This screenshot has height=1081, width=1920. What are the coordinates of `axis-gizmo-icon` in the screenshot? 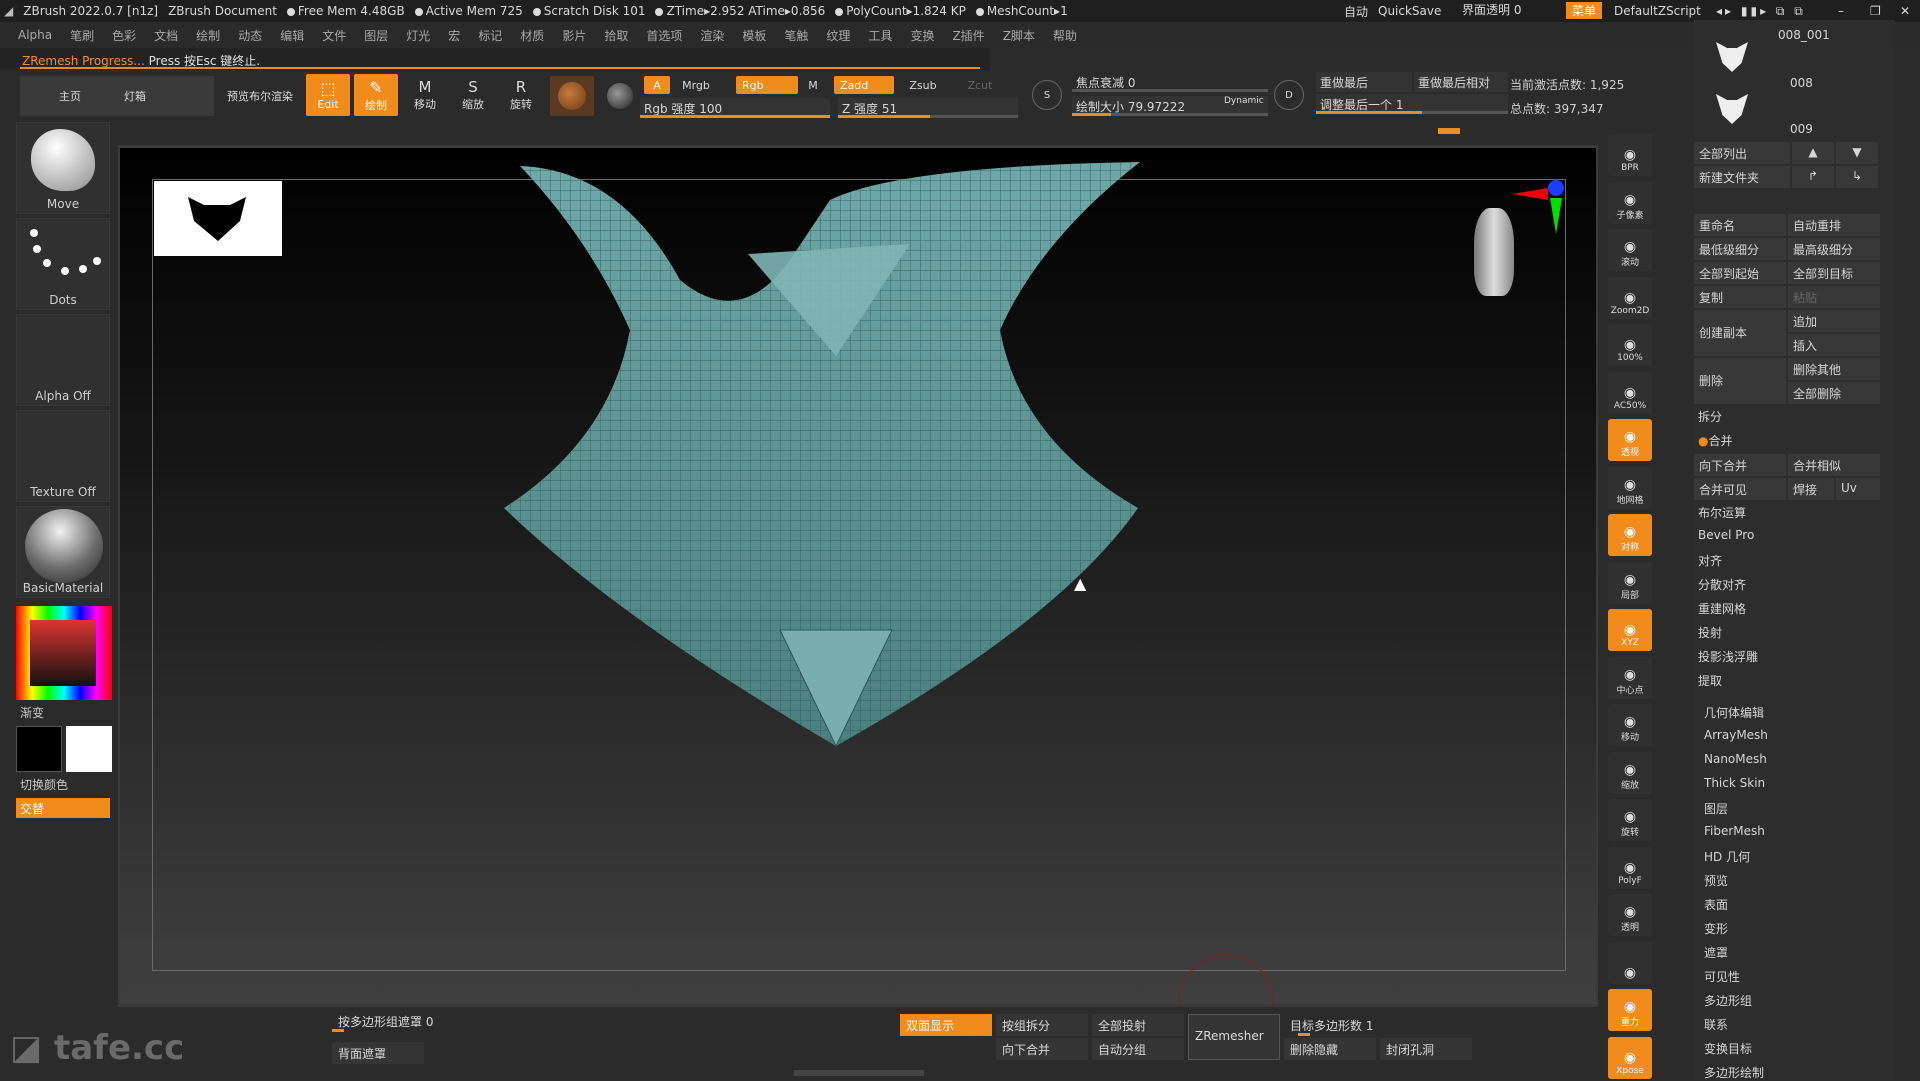 It's located at (1538, 210).